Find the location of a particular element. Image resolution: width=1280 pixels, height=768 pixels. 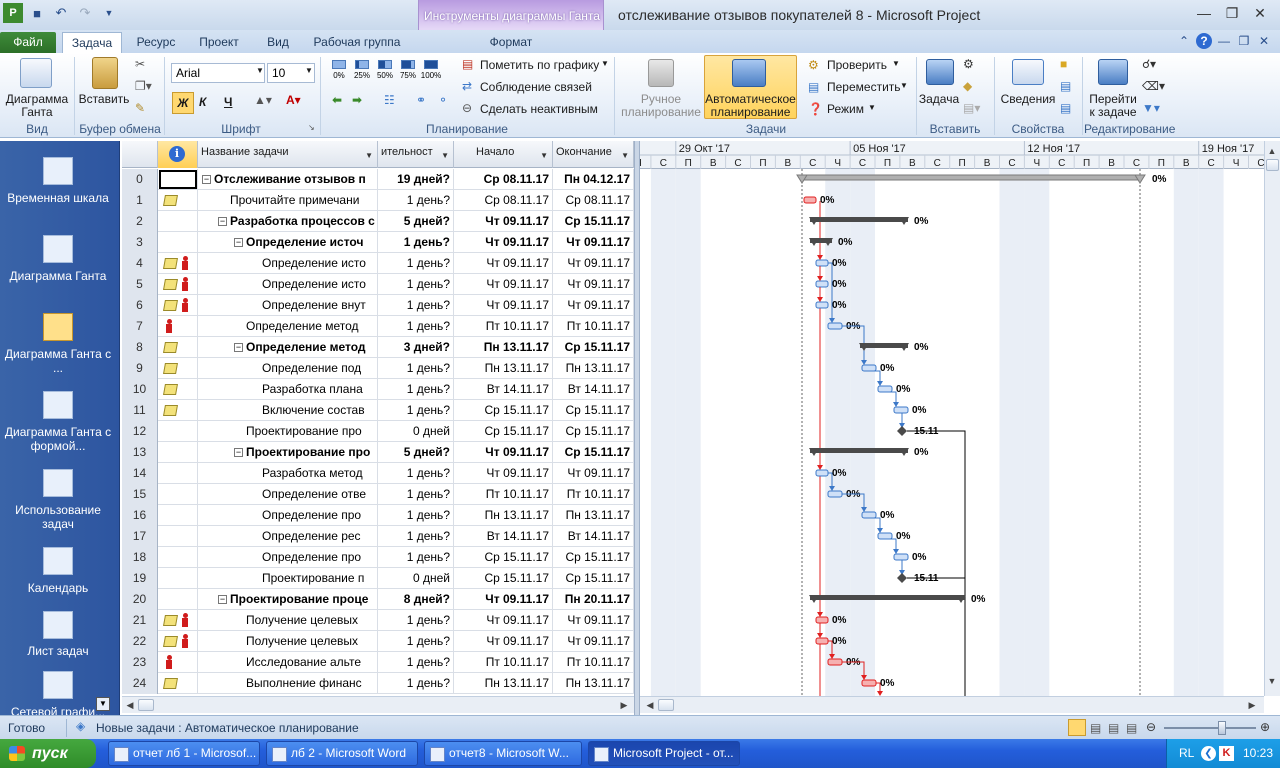

row-id: 15 is located at coordinates (140, 494).